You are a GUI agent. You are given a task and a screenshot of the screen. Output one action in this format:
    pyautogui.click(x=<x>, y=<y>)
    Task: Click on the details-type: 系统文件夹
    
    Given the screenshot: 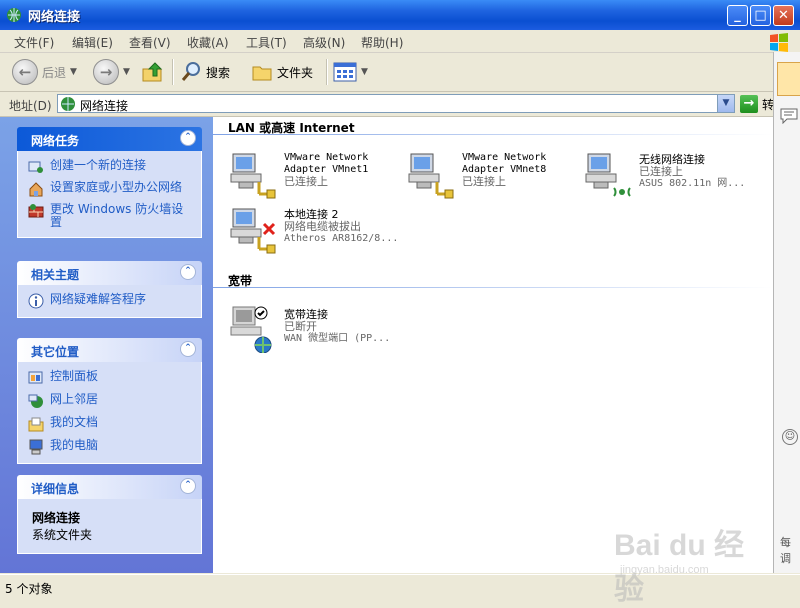 What is the action you would take?
    pyautogui.click(x=62, y=535)
    